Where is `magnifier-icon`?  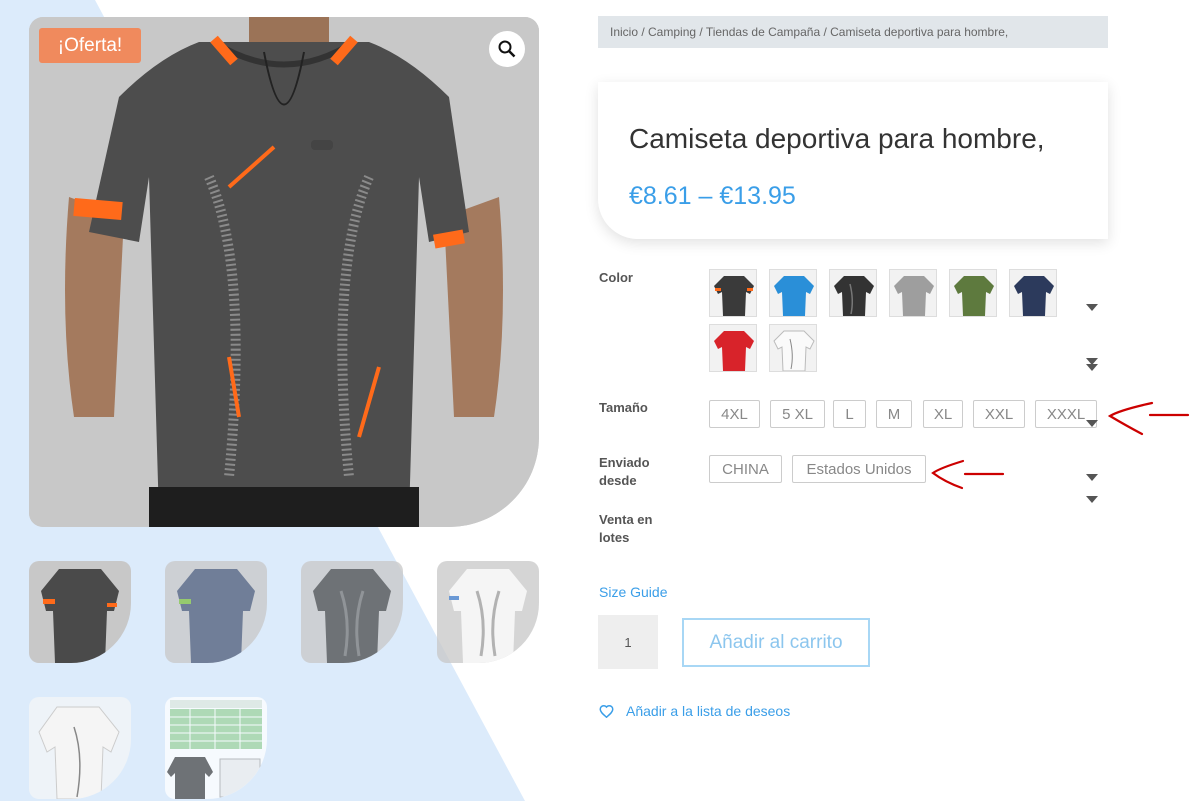 magnifier-icon is located at coordinates (507, 49).